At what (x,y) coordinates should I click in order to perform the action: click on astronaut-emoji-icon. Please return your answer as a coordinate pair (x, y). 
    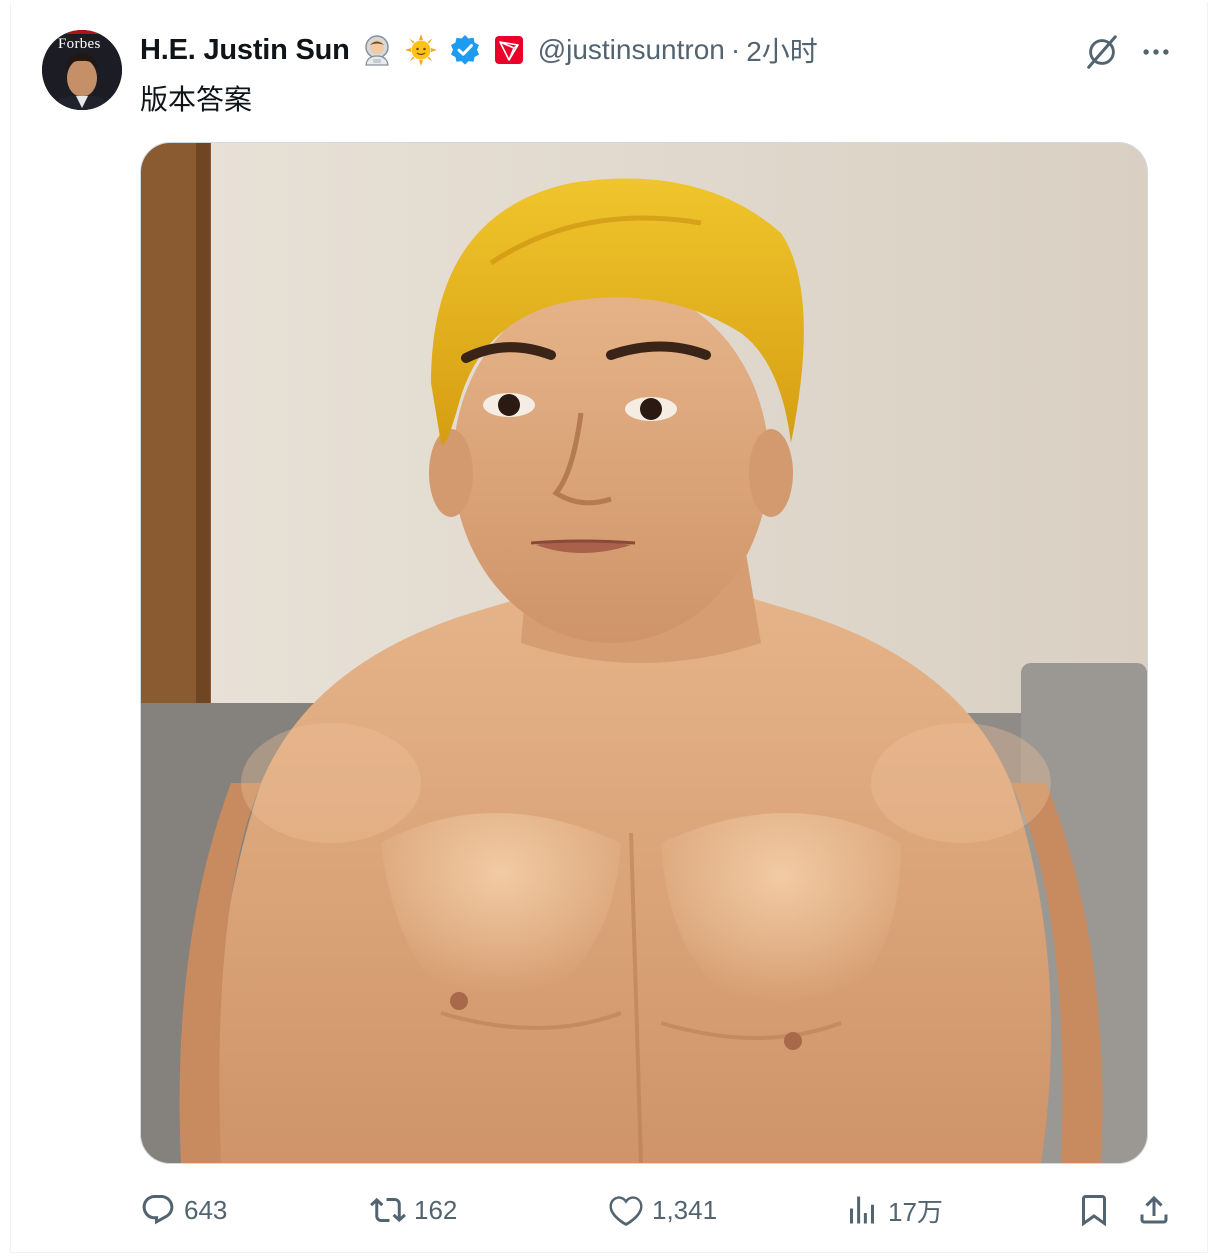
    Looking at the image, I should click on (377, 50).